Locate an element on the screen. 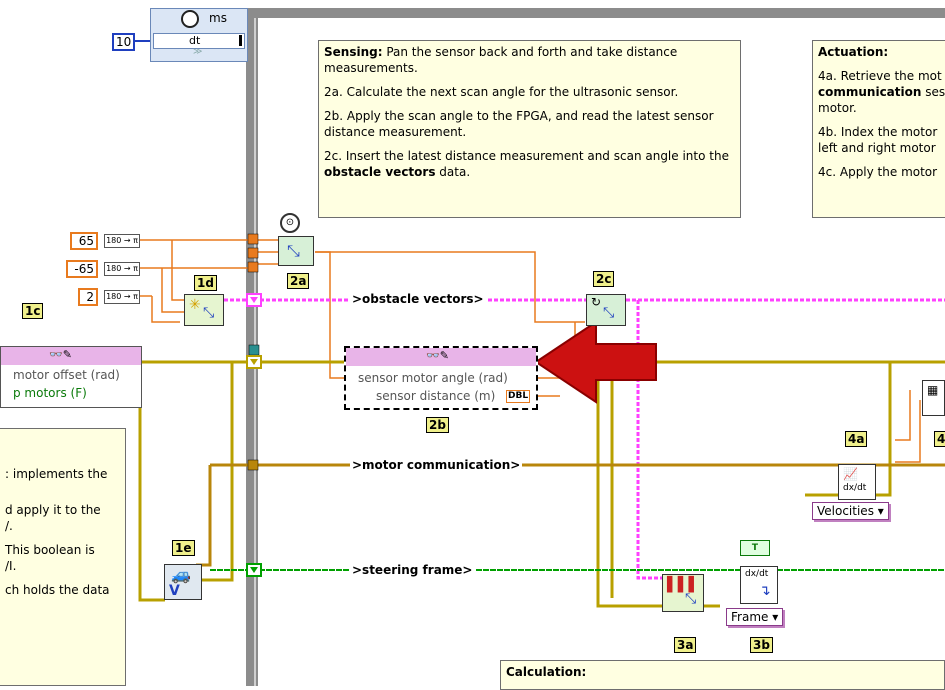 The image size is (945, 690). frame-ring-dropdown: Frame ▾ is located at coordinates (755, 617).